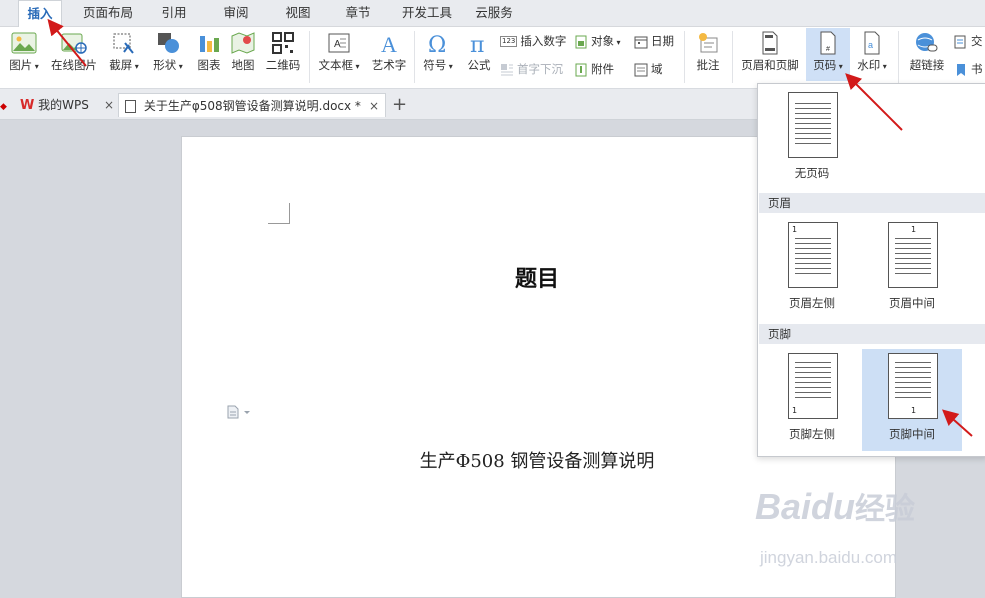  I want to click on arrow-to-footer-center-option, so click(957, 423).